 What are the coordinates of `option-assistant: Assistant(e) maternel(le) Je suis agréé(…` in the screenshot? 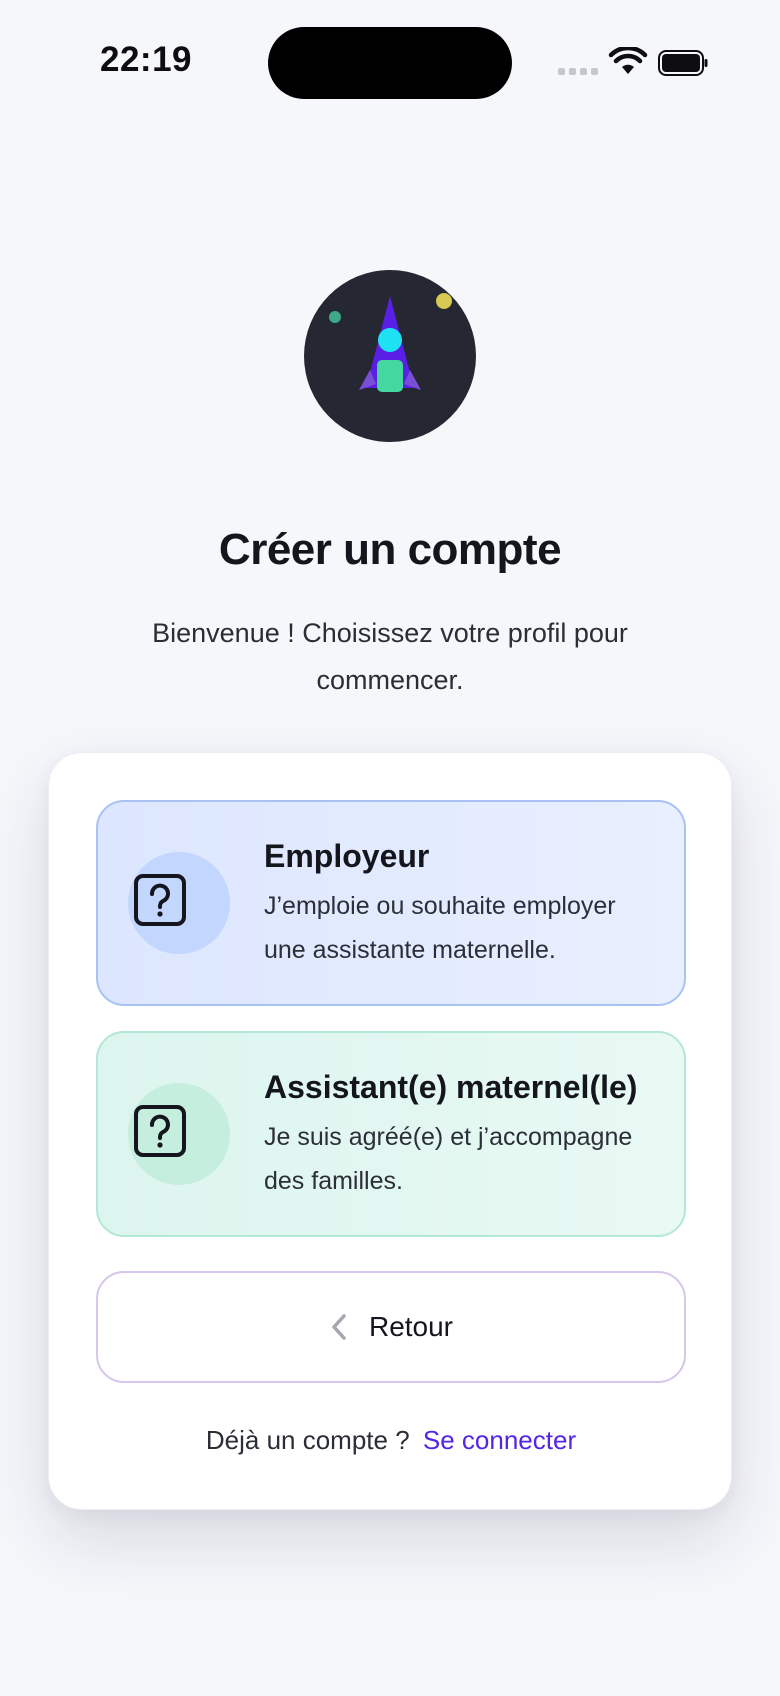 It's located at (391, 1134).